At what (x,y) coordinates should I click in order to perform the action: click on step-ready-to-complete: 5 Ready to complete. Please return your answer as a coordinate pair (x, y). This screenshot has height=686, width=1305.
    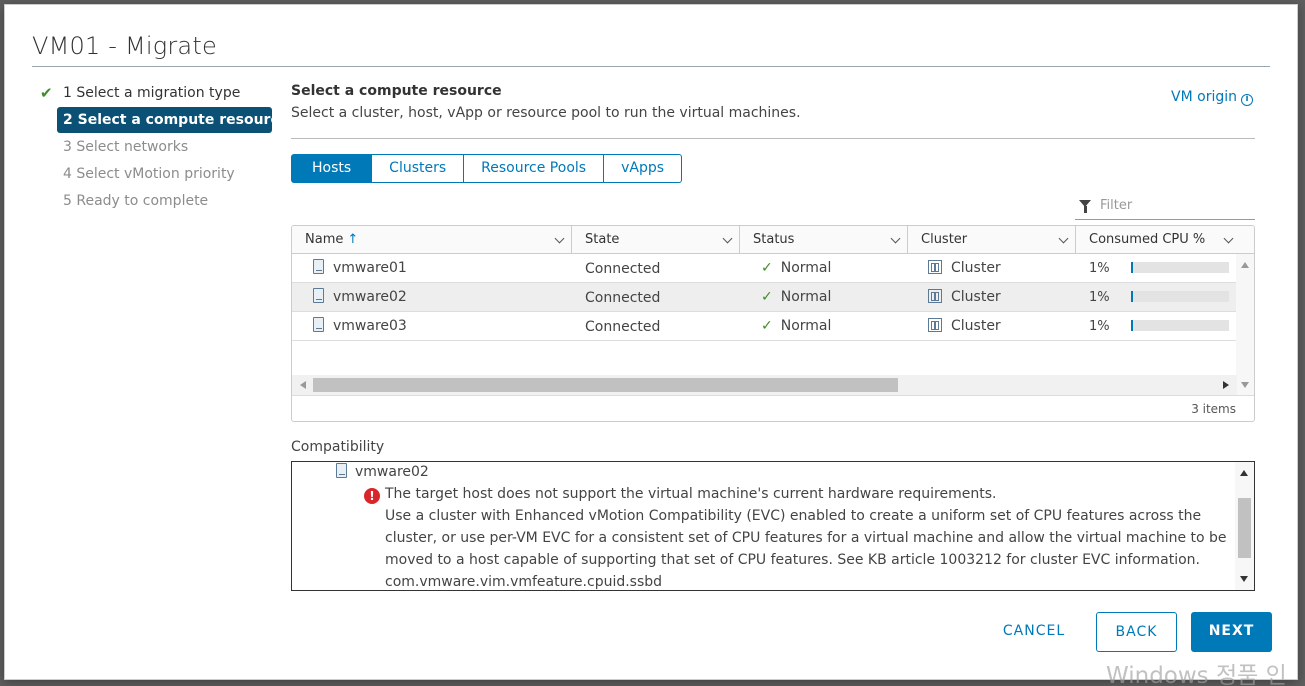
    Looking at the image, I should click on (156, 201).